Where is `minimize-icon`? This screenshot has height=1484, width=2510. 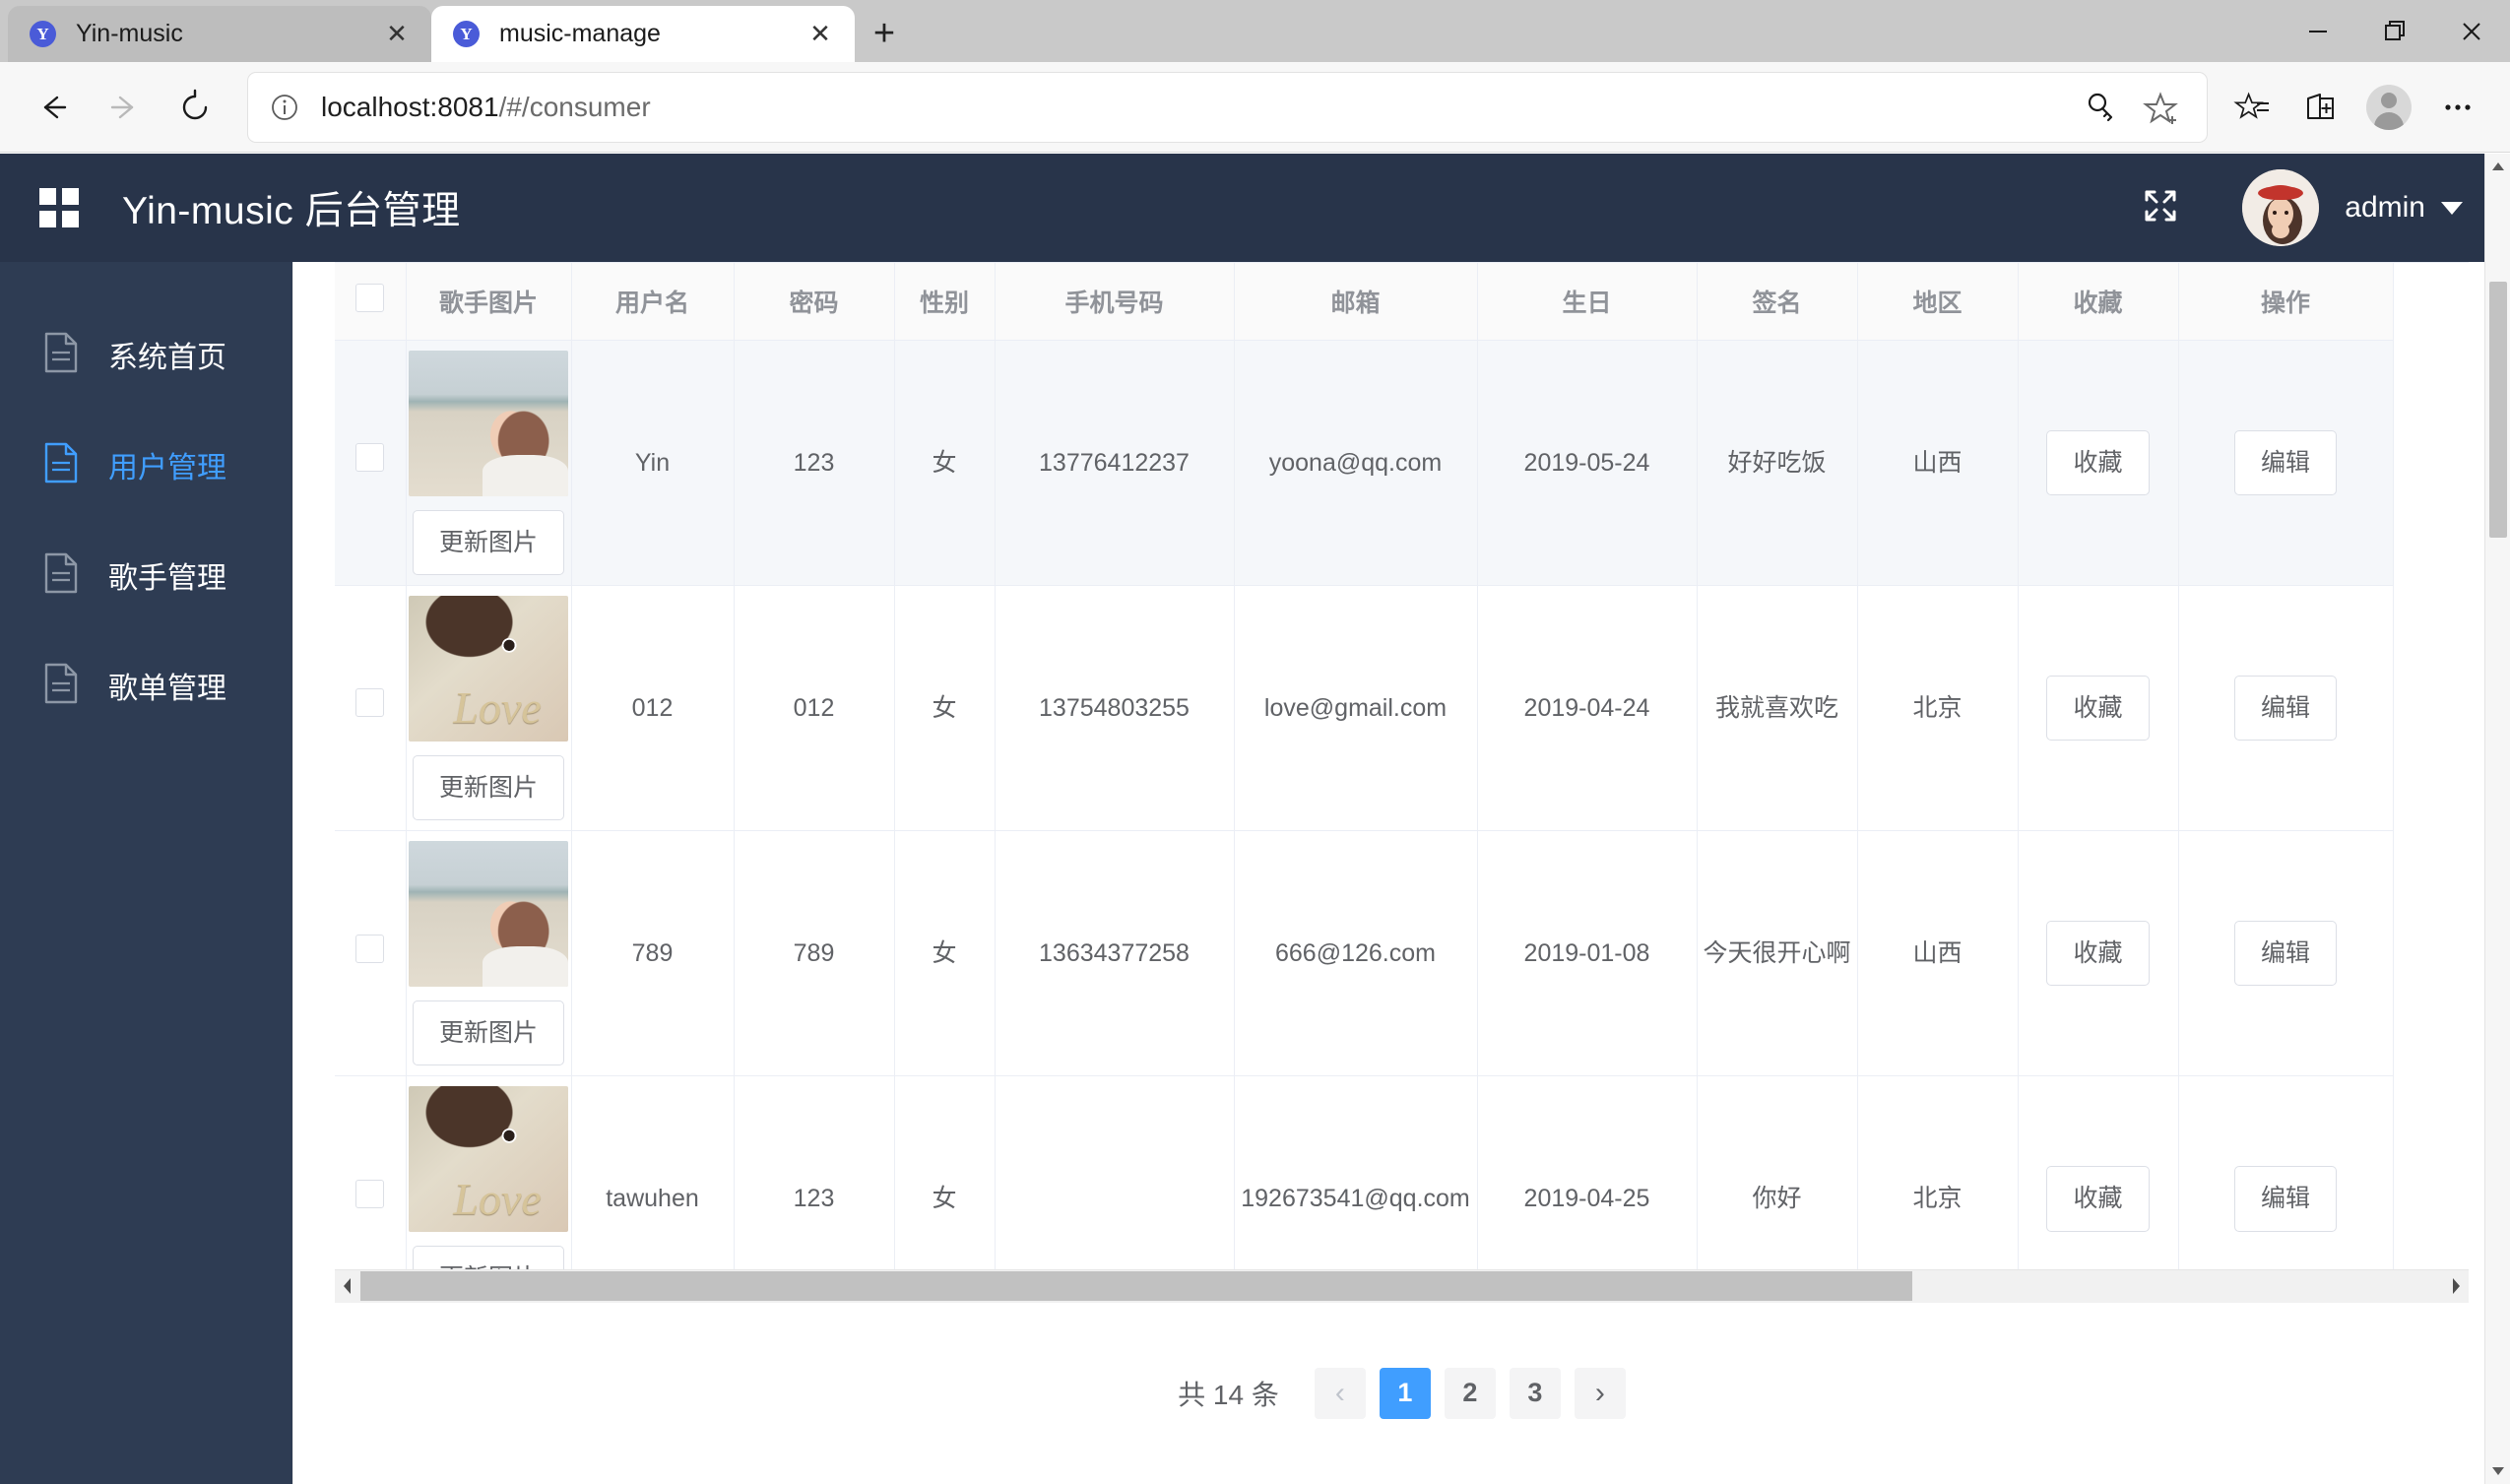 minimize-icon is located at coordinates (2318, 31).